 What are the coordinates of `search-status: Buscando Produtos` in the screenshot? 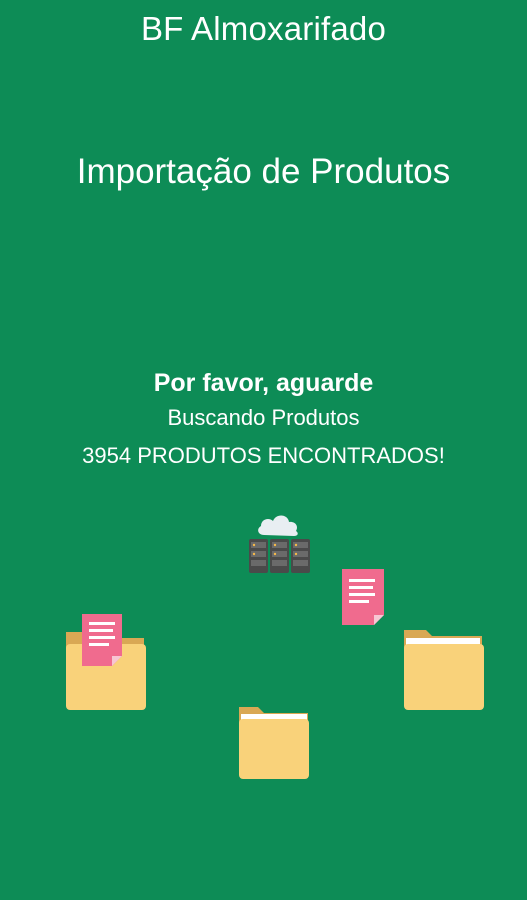 It's located at (263, 417).